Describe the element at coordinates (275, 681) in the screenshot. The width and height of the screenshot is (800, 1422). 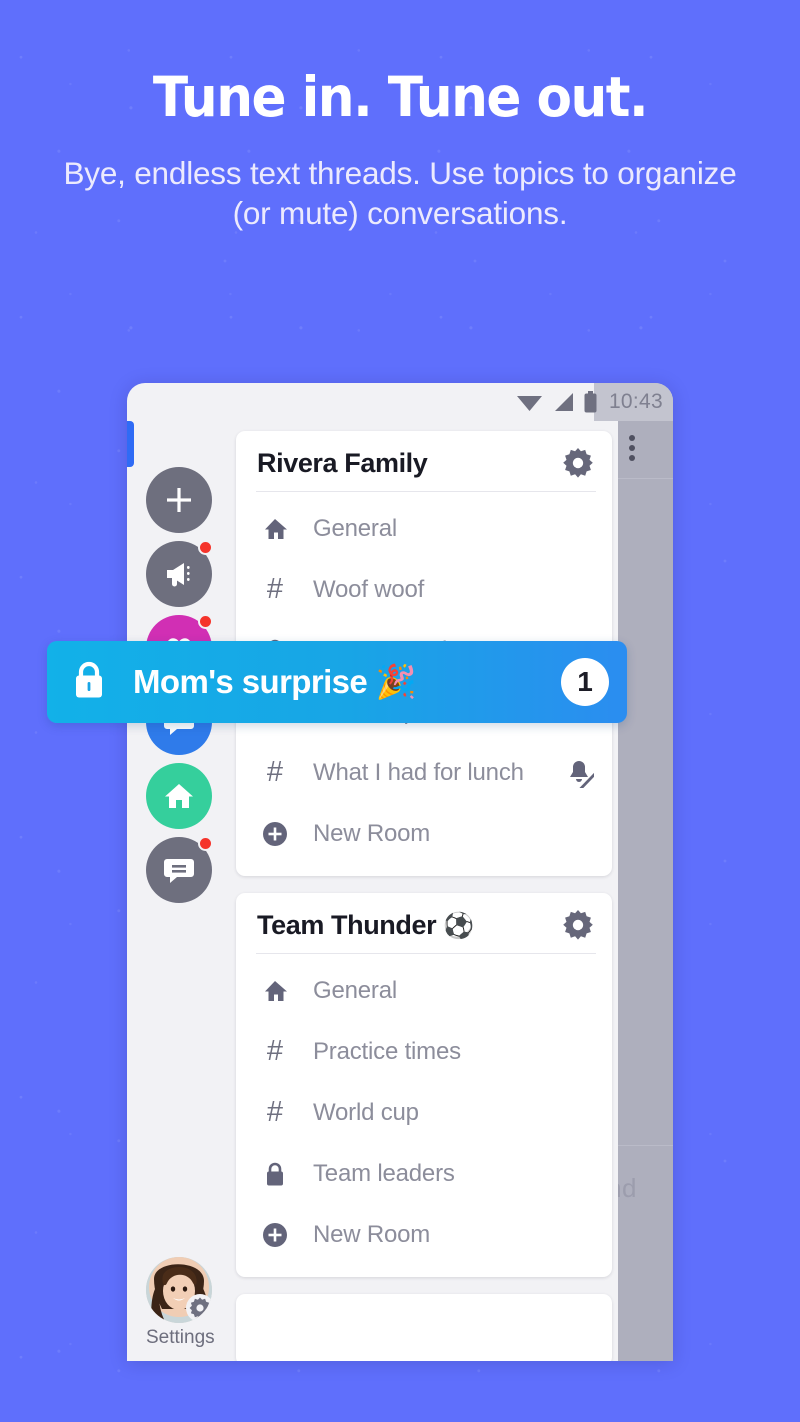
I see `highlighted-room-label: Mom's surprise 🎉` at that location.